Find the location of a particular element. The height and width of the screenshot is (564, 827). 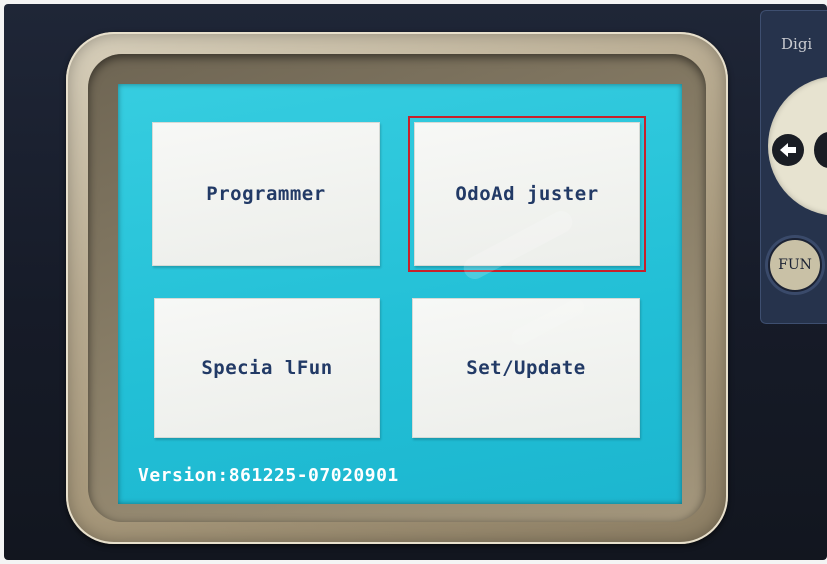

odoadjuster-label: OdoAd juster is located at coordinates (527, 194).